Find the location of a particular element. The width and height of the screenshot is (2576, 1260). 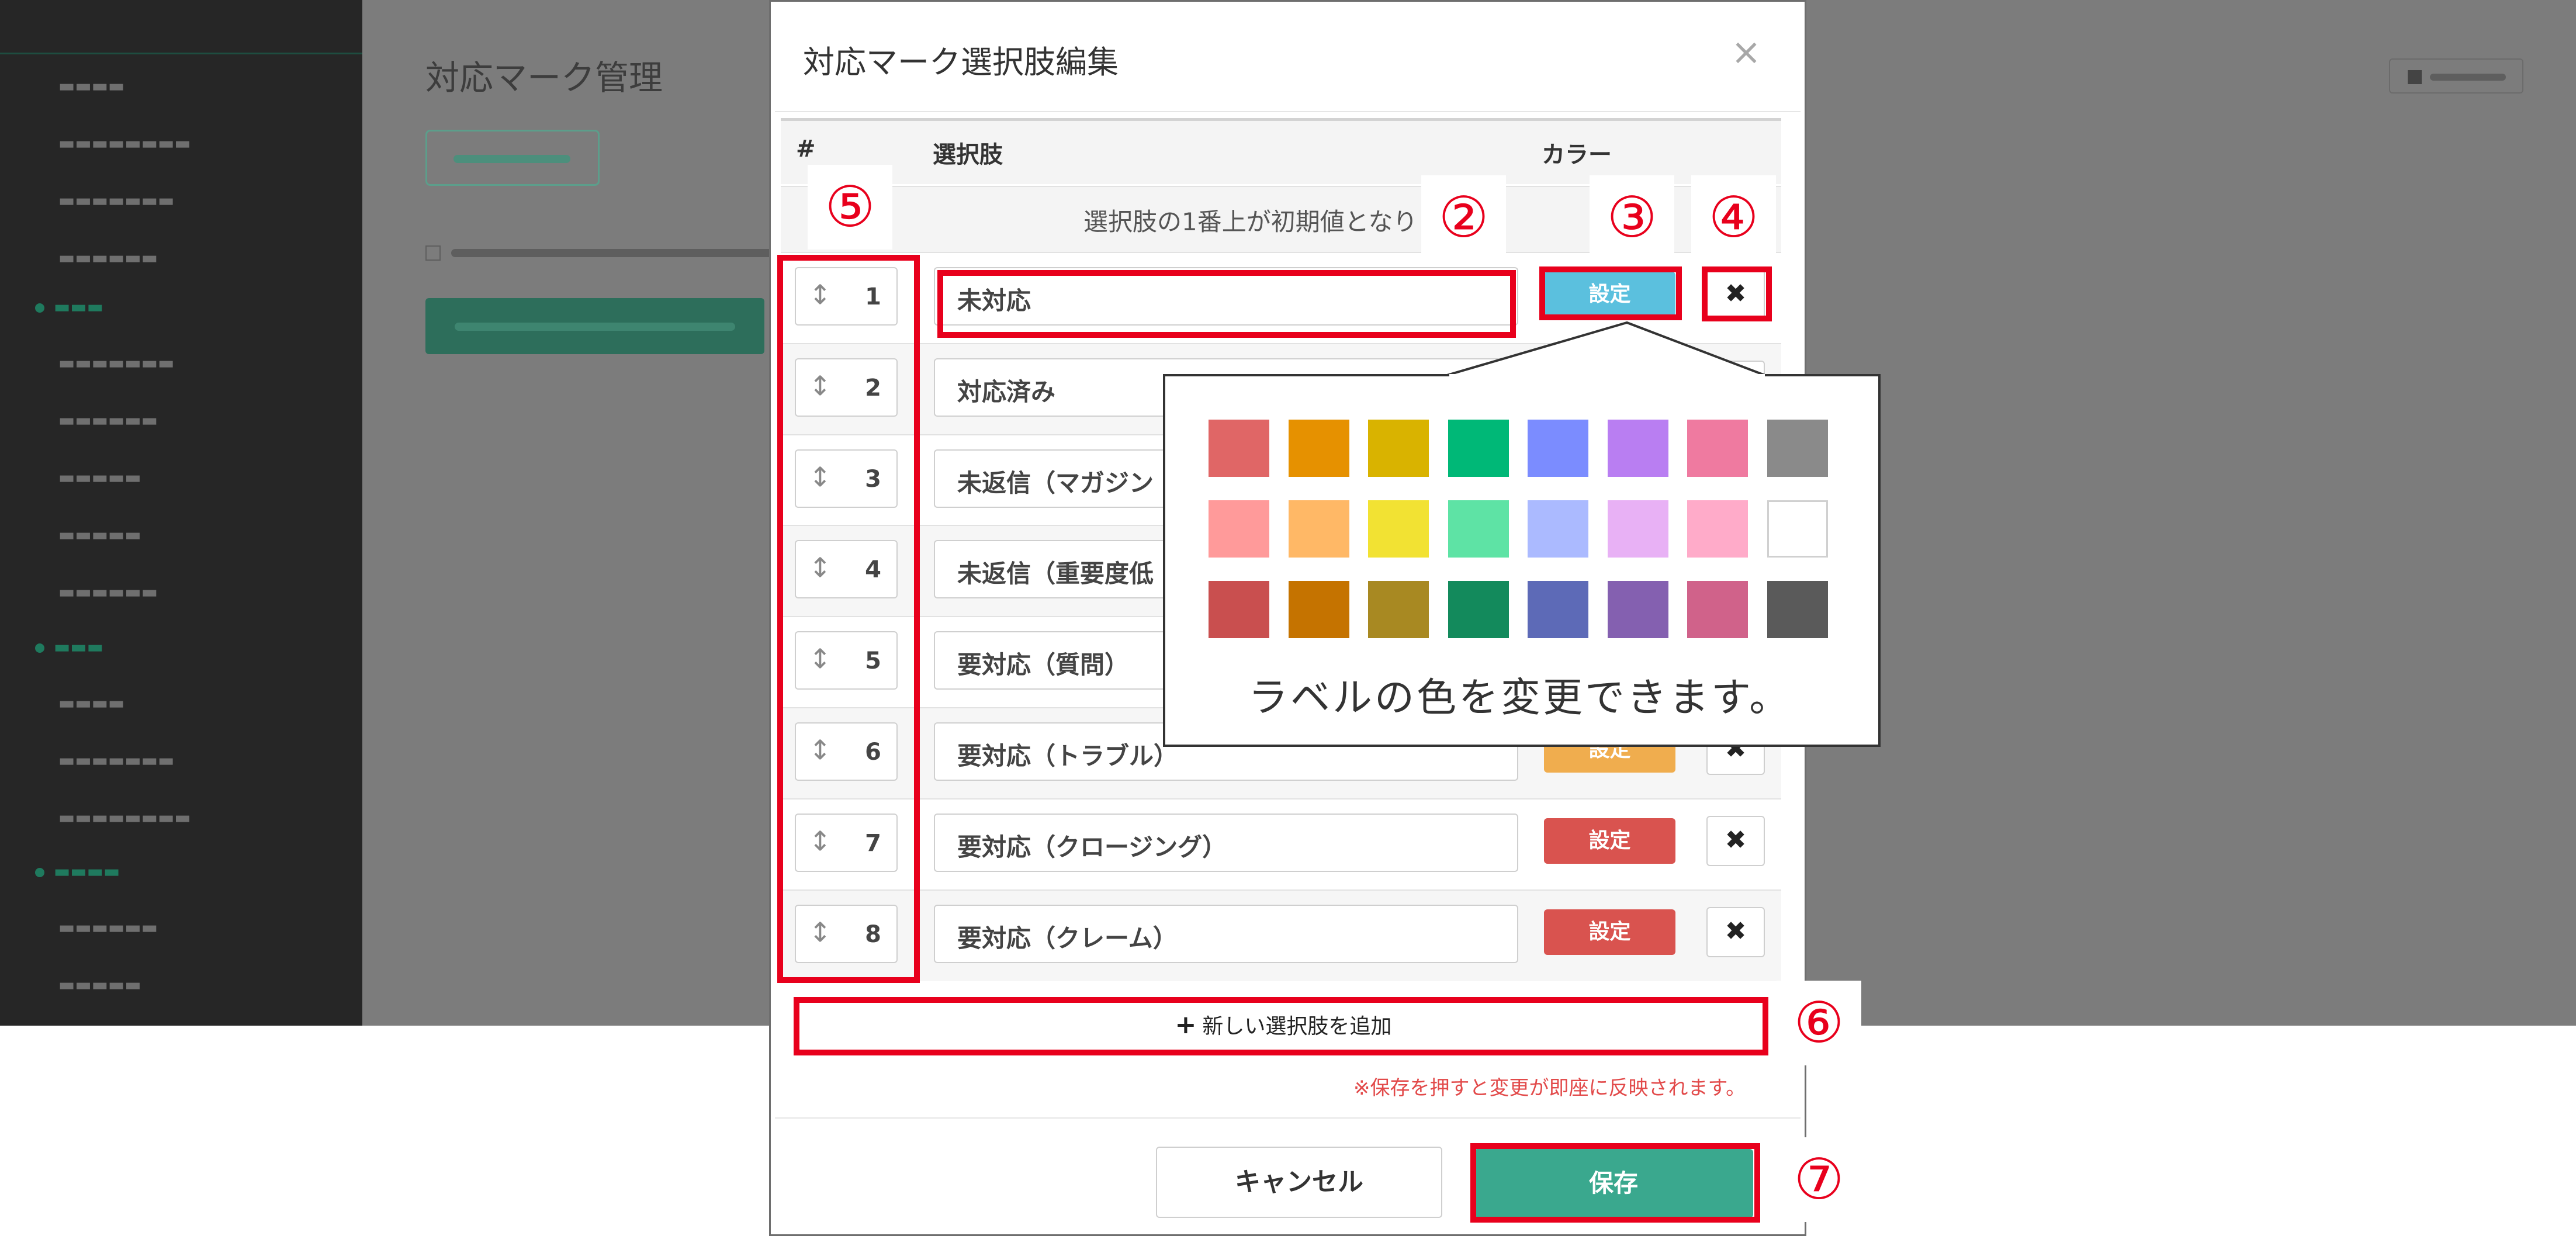

sidebar-divider is located at coordinates (181, 53).